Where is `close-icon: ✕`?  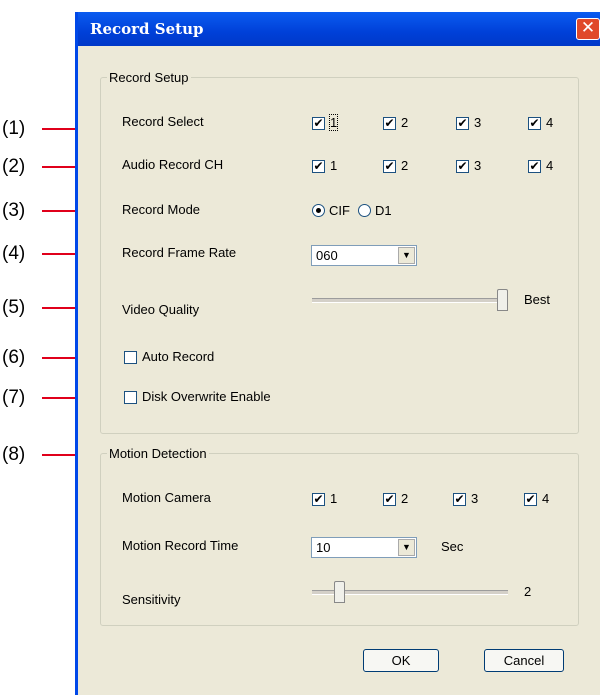 close-icon: ✕ is located at coordinates (588, 28).